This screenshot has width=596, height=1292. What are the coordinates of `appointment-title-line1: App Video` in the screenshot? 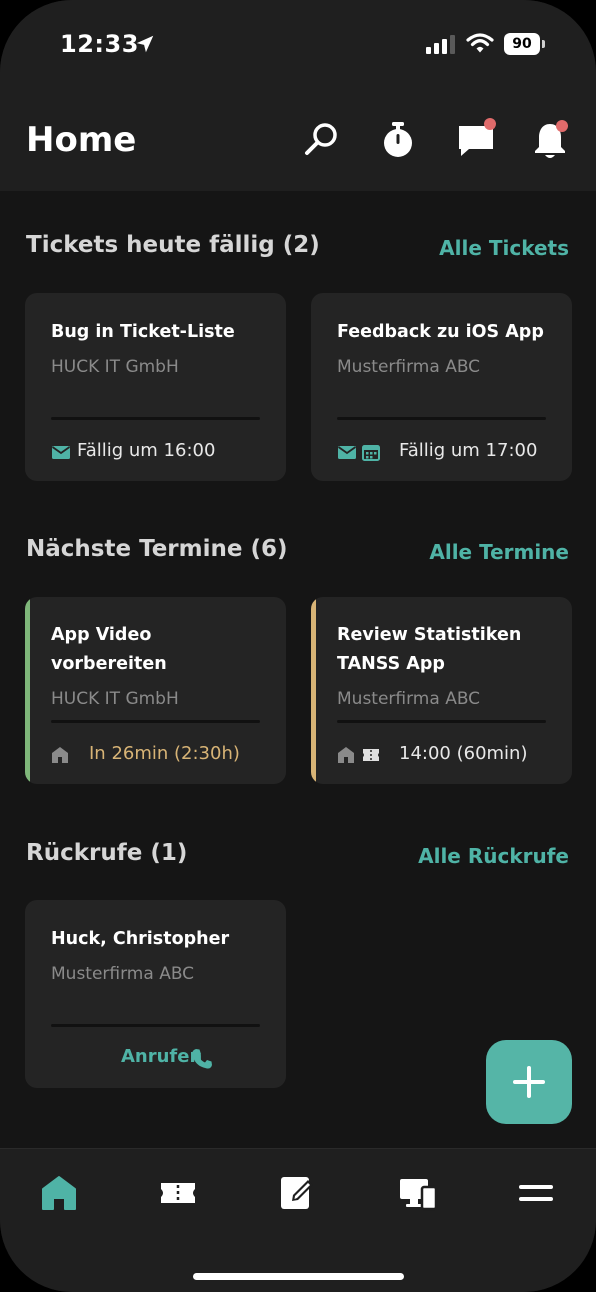 It's located at (101, 635).